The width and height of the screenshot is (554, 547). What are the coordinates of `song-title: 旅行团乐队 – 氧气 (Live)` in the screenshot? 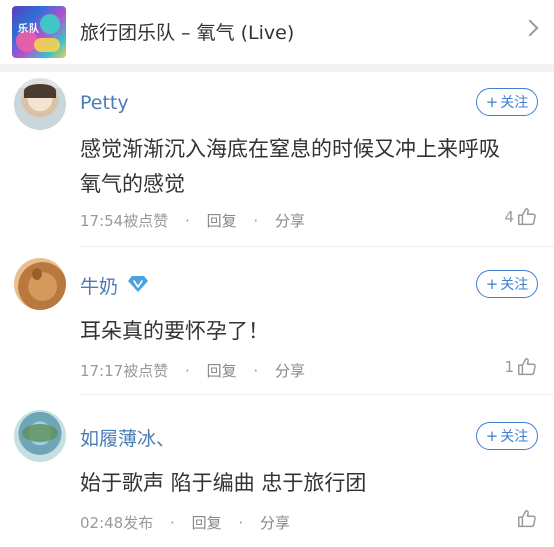 It's located at (187, 33).